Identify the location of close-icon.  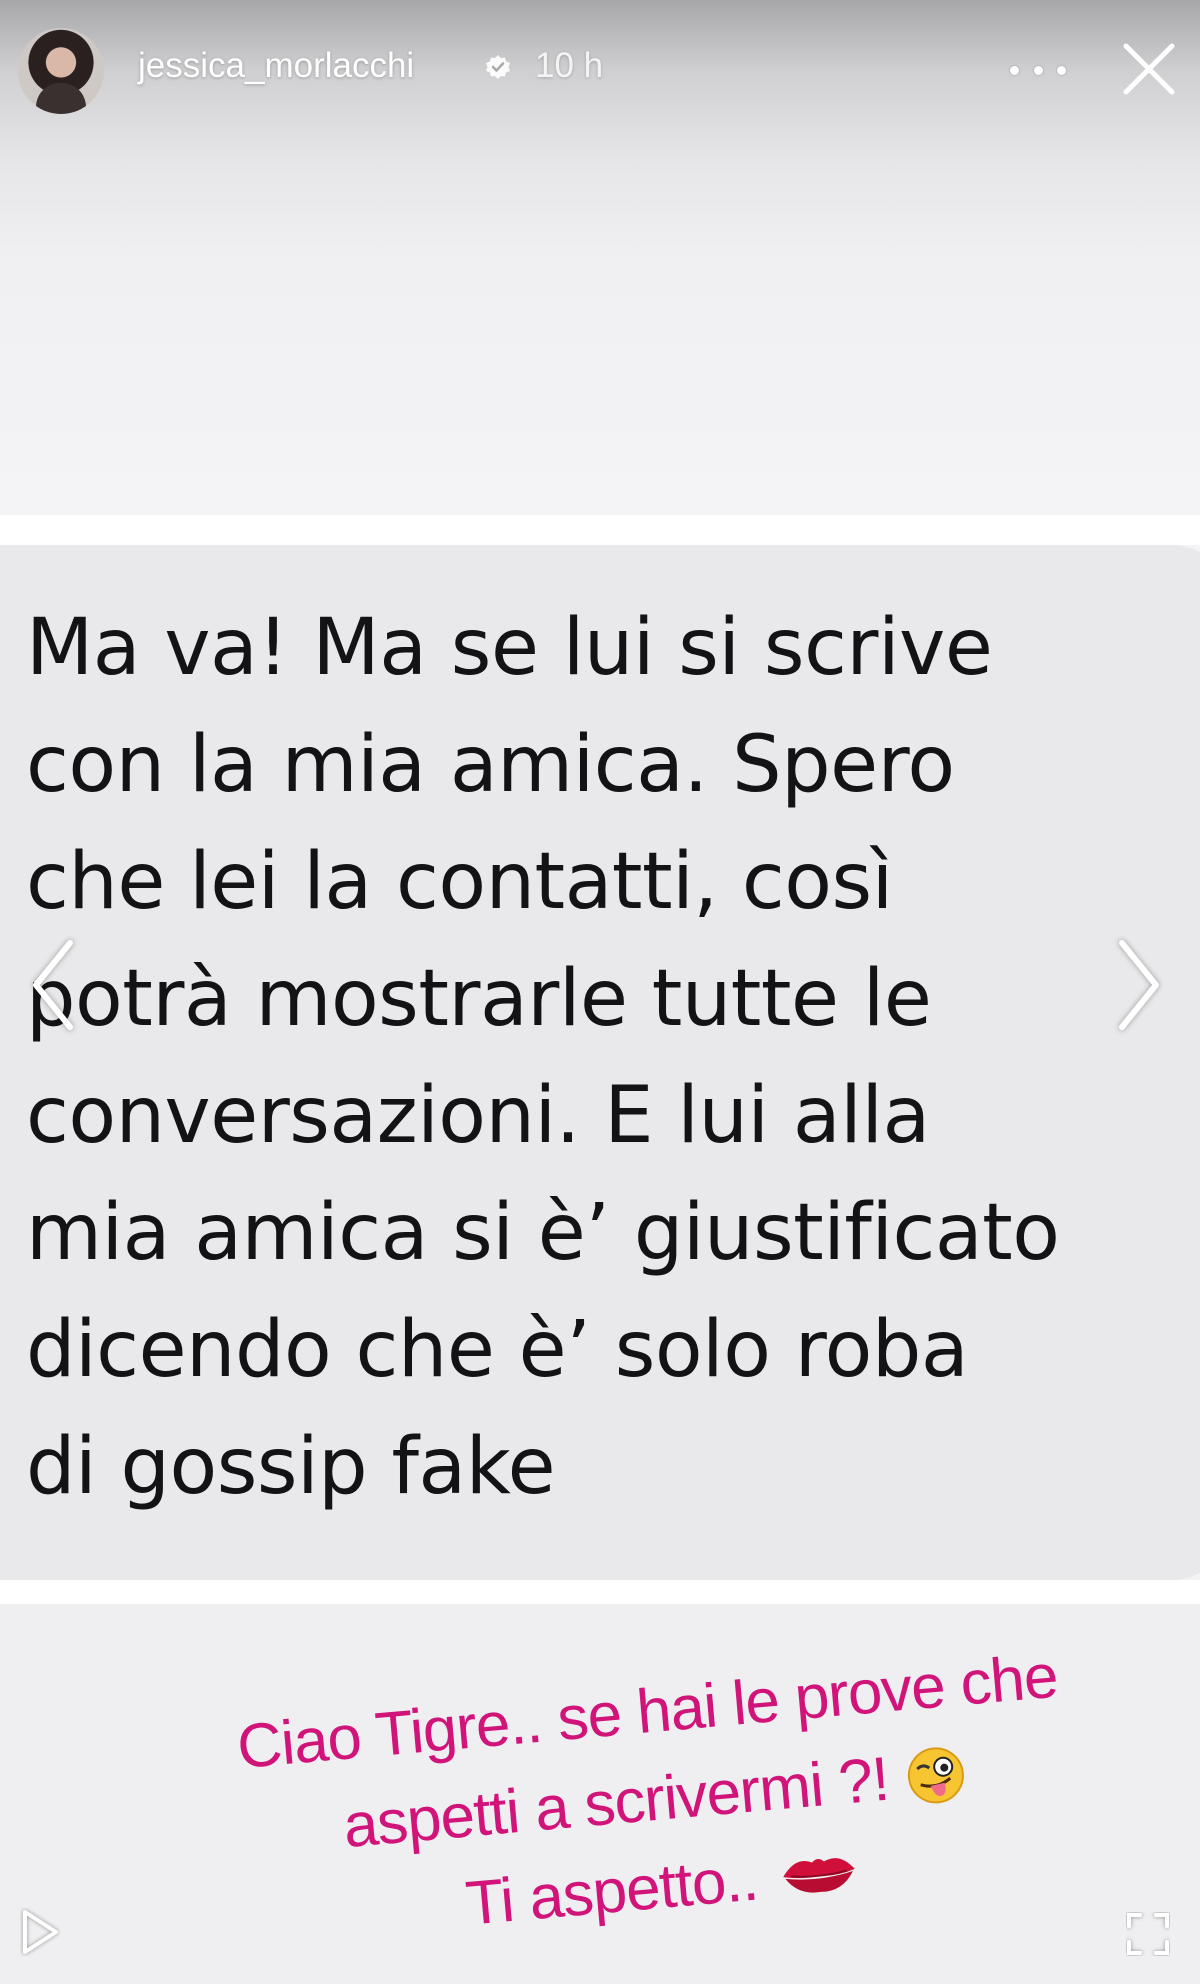
(1149, 69).